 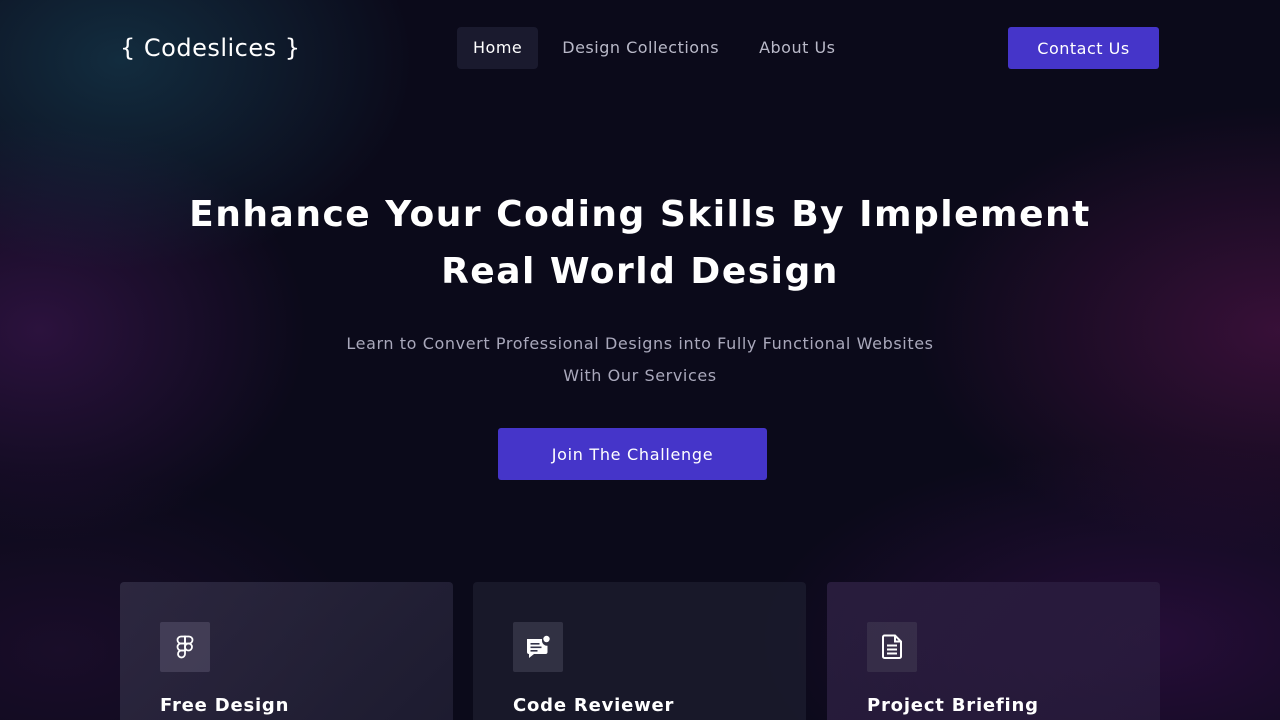 I want to click on join-challenge-button: Join The Challenge, so click(x=632, y=454).